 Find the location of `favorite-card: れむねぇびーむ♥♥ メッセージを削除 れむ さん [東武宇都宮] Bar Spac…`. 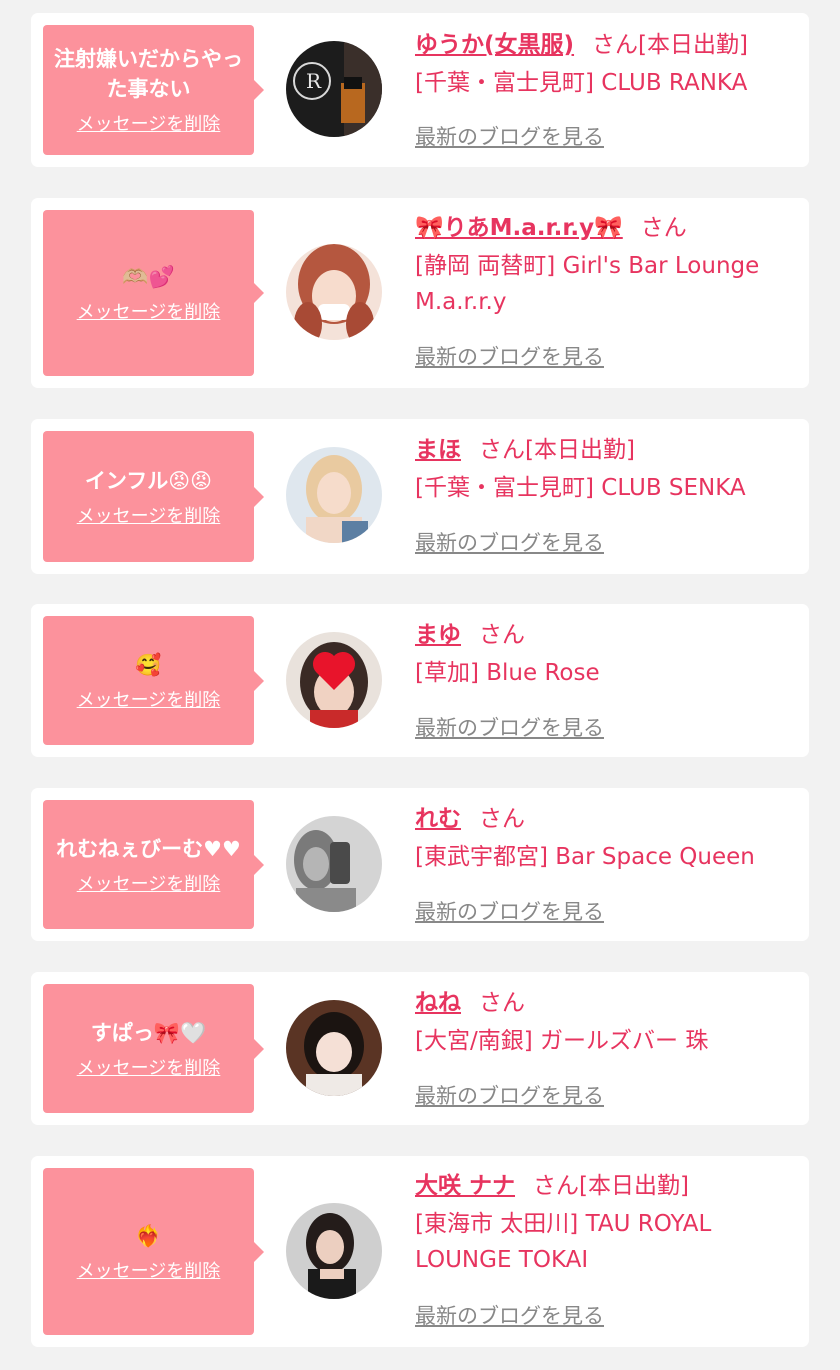

favorite-card: れむねぇびーむ♥♥ メッセージを削除 れむ さん [東武宇都宮] Bar Spac… is located at coordinates (420, 864).